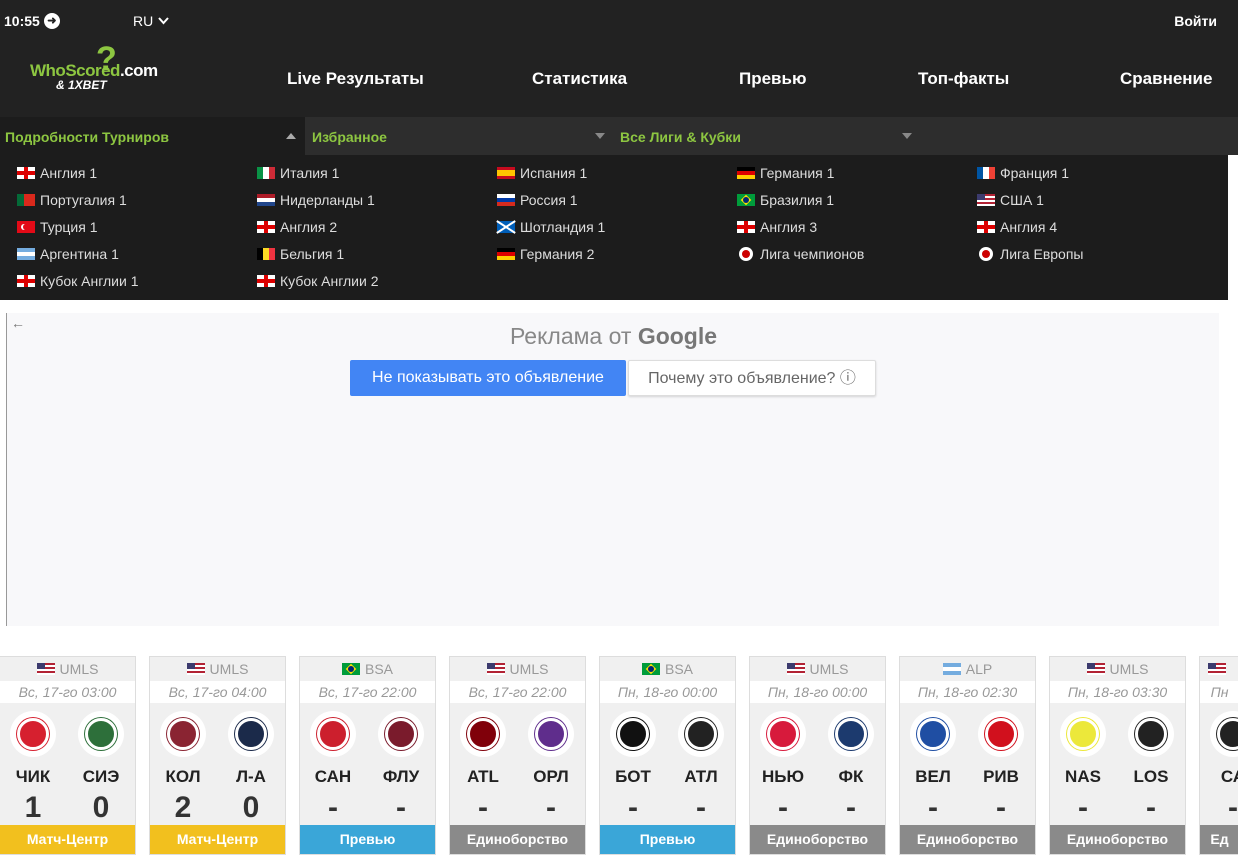 This screenshot has height=855, width=1238. What do you see at coordinates (87, 137) in the screenshot?
I see `tab-tournament-details: Подробности Турниров` at bounding box center [87, 137].